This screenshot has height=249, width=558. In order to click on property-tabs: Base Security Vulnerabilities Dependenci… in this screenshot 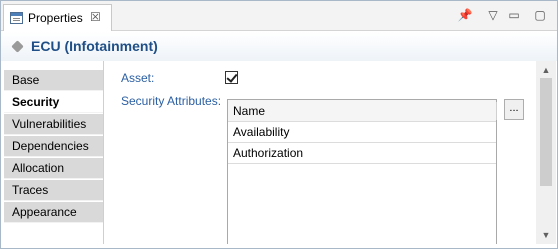, I will do `click(53, 156)`.